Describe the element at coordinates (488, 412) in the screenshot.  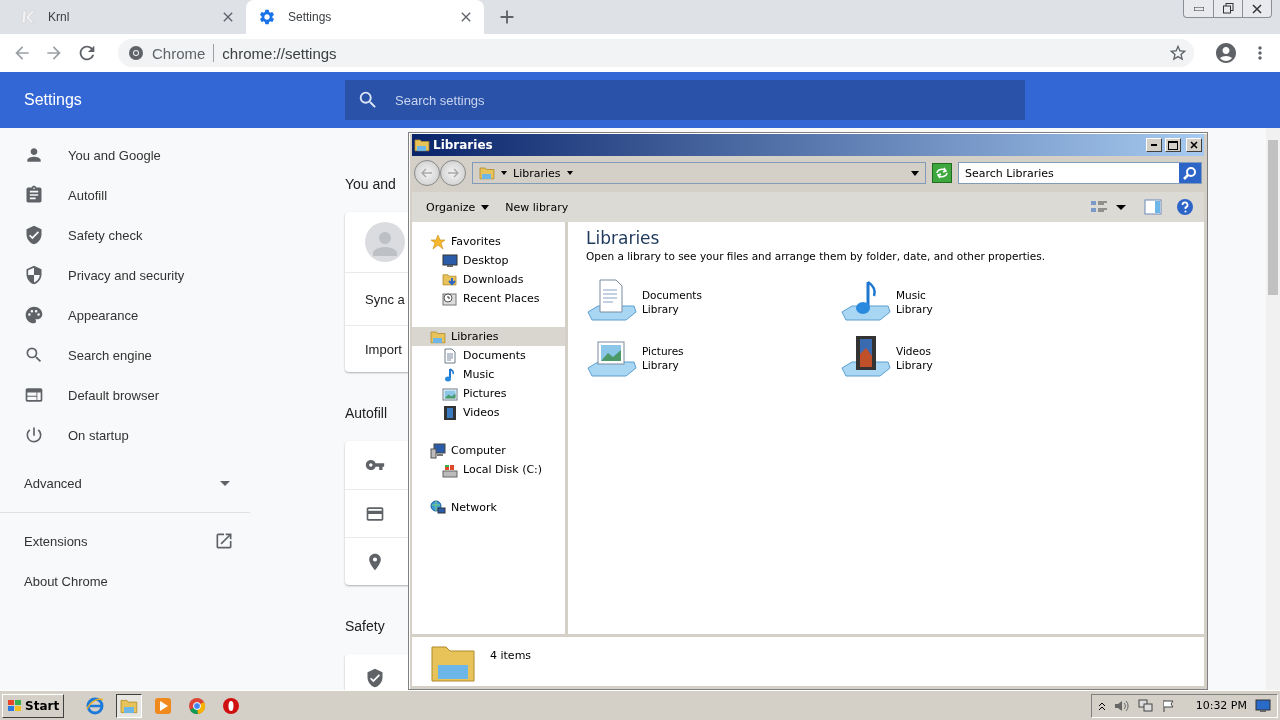
I see `nav-item: Videos` at that location.